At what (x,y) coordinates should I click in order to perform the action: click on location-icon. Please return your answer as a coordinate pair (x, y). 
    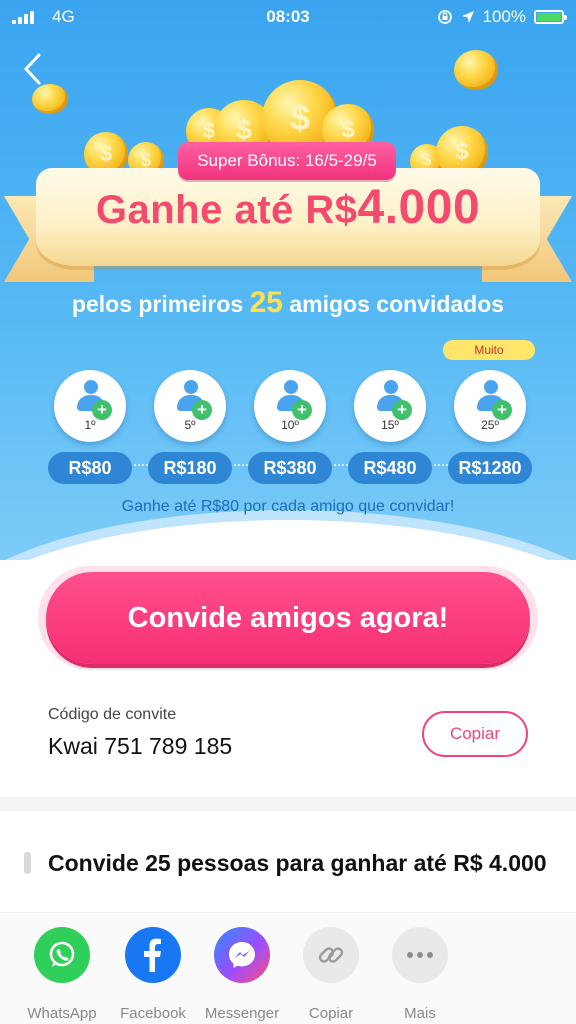
    Looking at the image, I should click on (467, 17).